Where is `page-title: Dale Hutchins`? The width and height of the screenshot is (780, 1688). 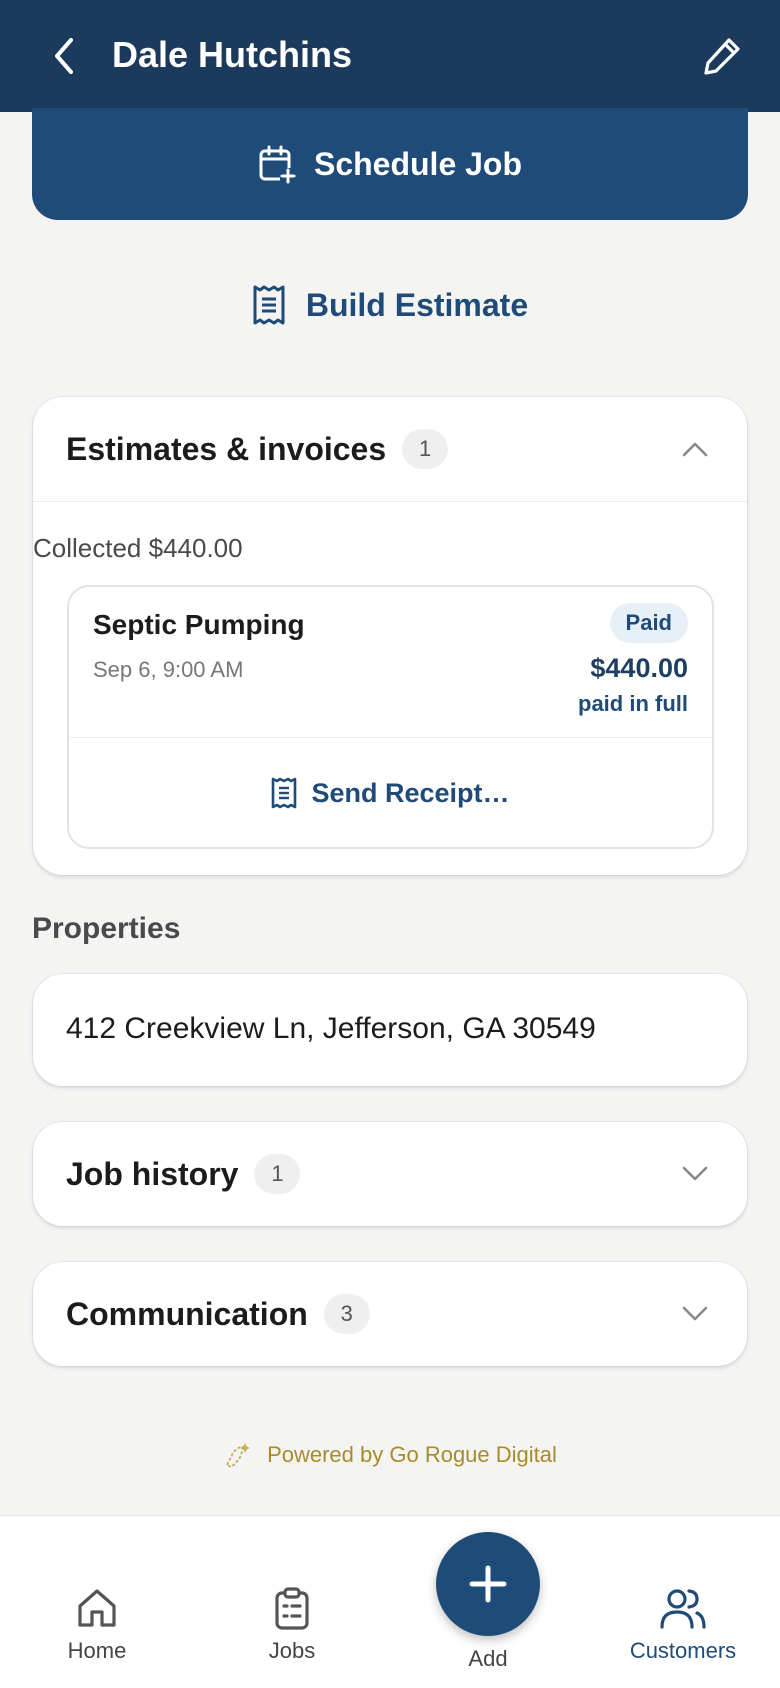 page-title: Dale Hutchins is located at coordinates (232, 54).